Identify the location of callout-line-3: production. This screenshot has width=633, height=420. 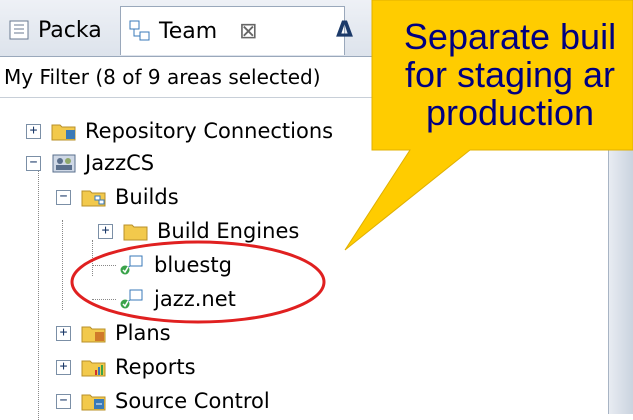
(510, 112).